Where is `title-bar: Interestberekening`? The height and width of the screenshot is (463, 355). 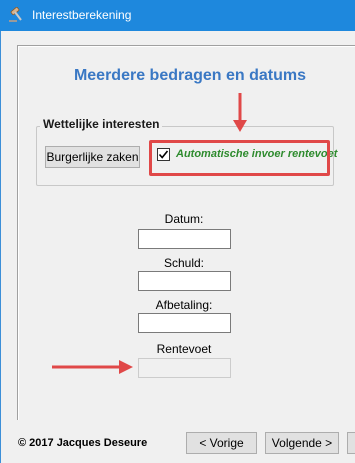 title-bar: Interestberekening is located at coordinates (177, 15).